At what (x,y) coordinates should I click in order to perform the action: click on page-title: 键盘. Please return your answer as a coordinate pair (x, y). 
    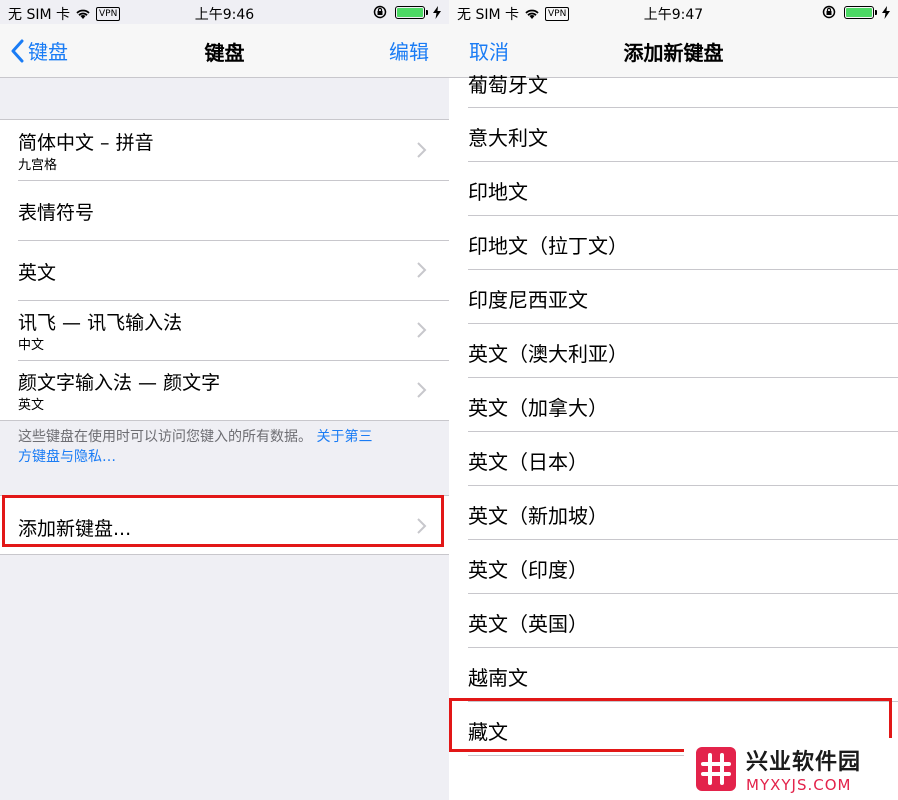
    Looking at the image, I should click on (224, 53).